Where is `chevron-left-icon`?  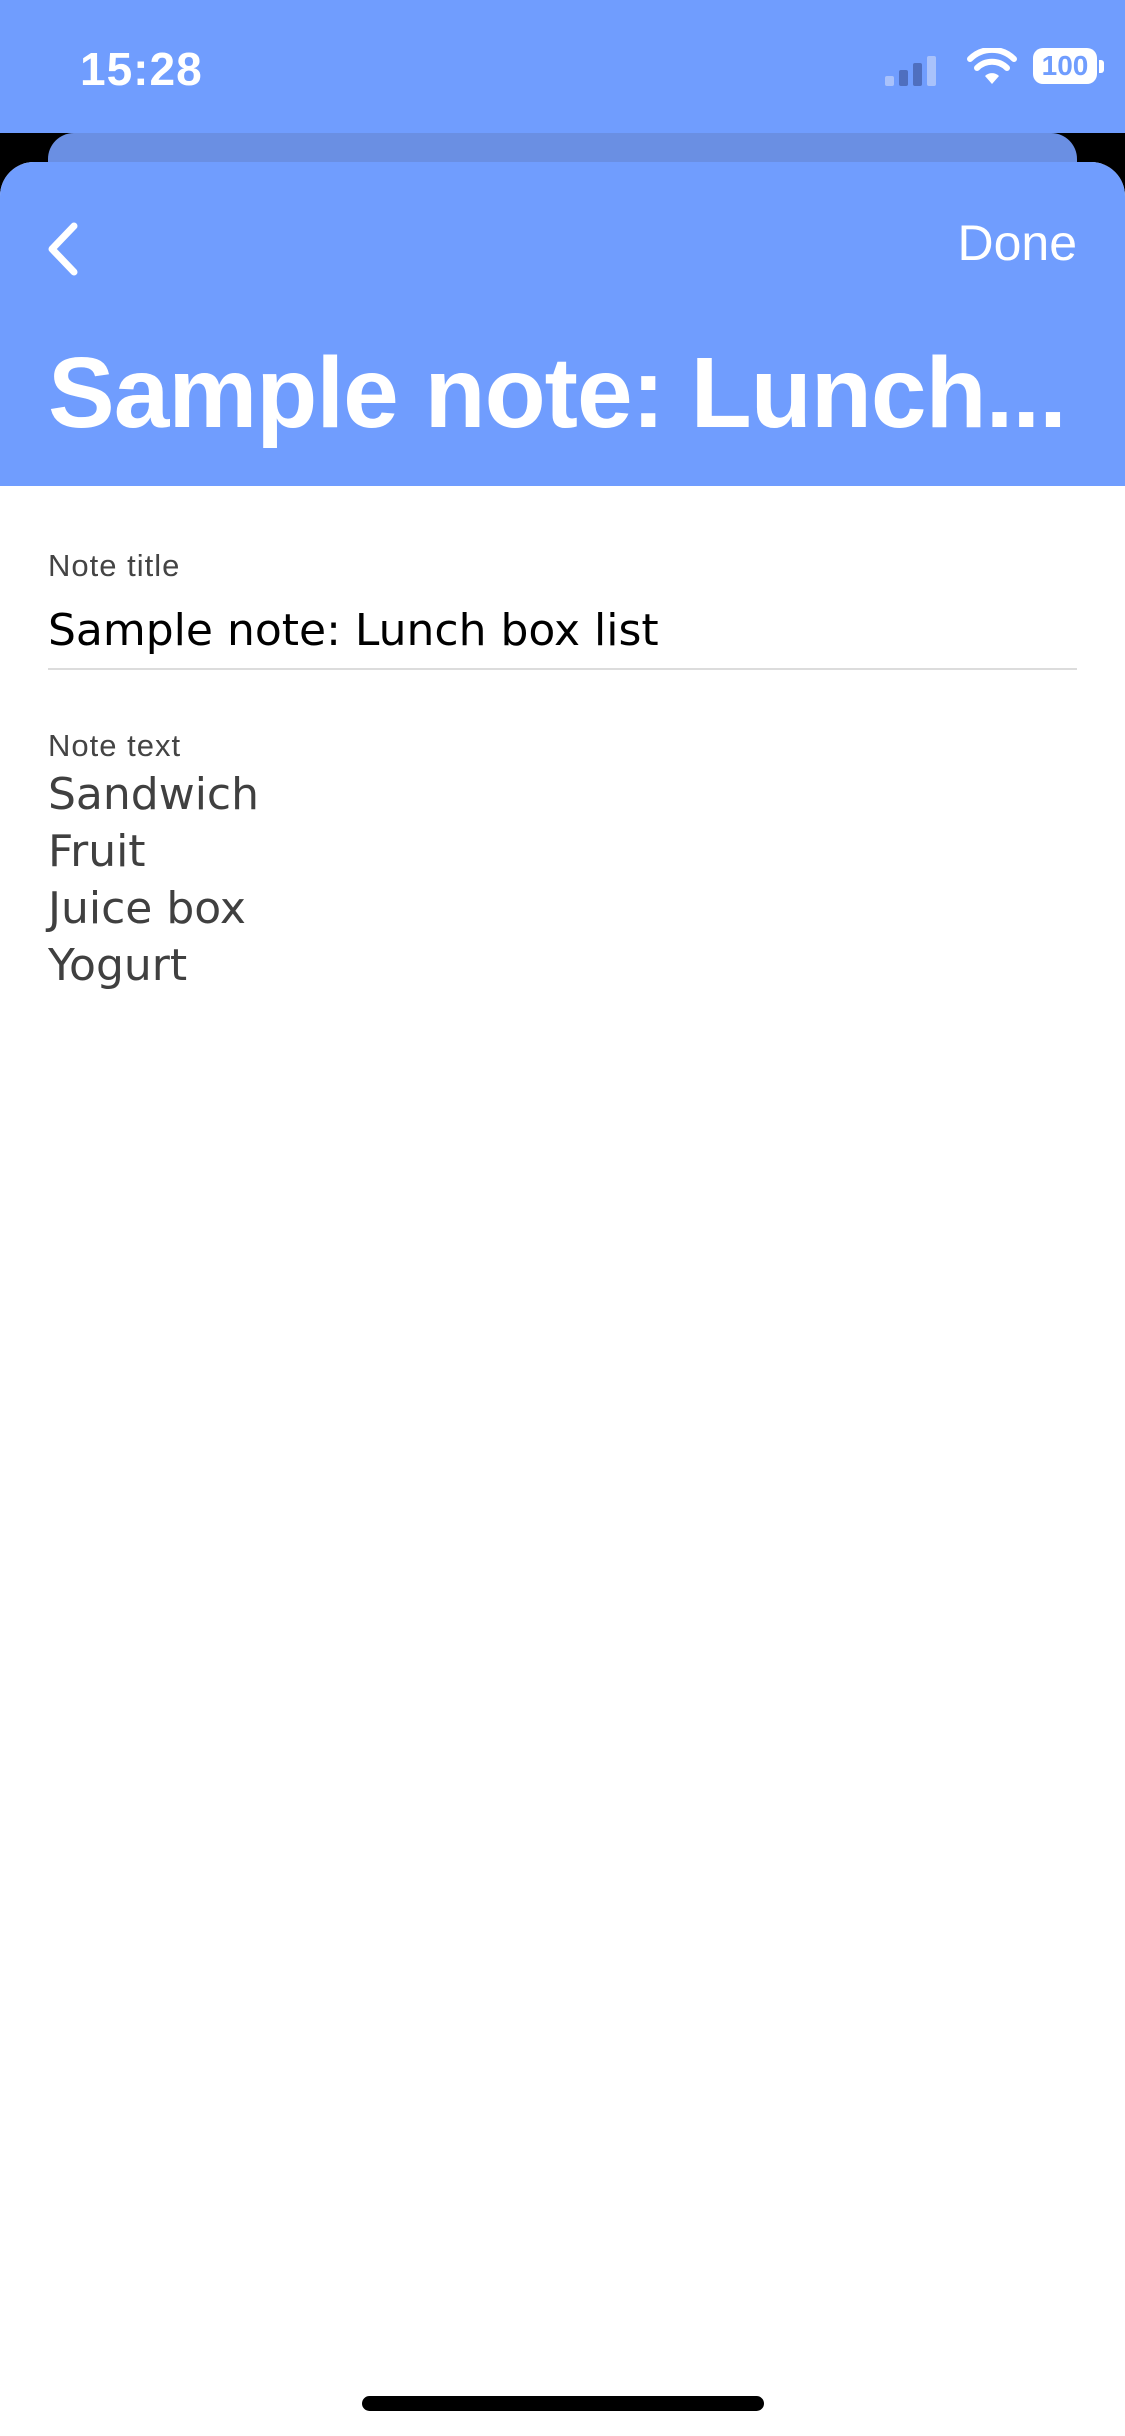
chevron-left-icon is located at coordinates (63, 249).